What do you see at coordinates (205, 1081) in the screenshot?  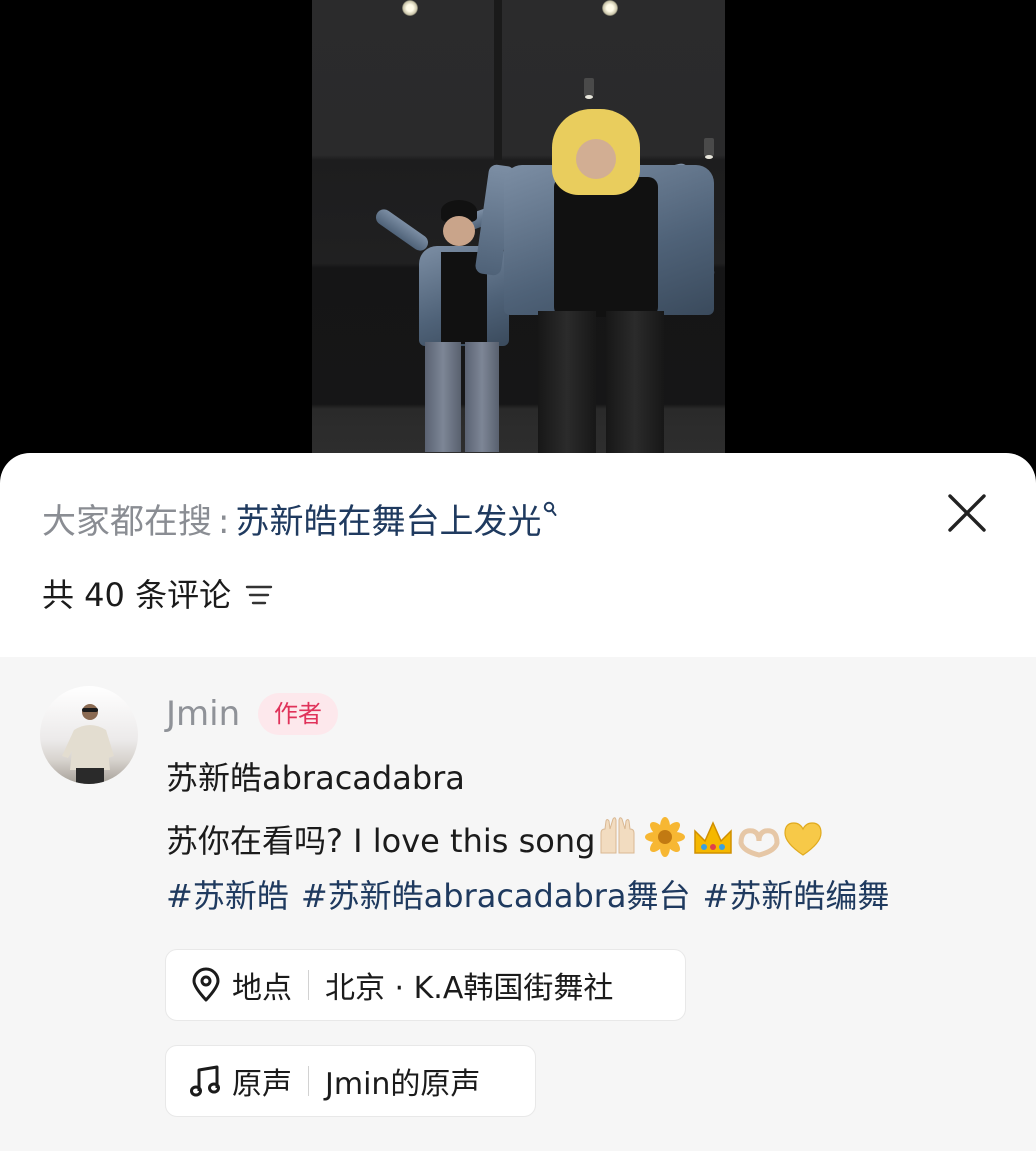 I see `music-note-icon` at bounding box center [205, 1081].